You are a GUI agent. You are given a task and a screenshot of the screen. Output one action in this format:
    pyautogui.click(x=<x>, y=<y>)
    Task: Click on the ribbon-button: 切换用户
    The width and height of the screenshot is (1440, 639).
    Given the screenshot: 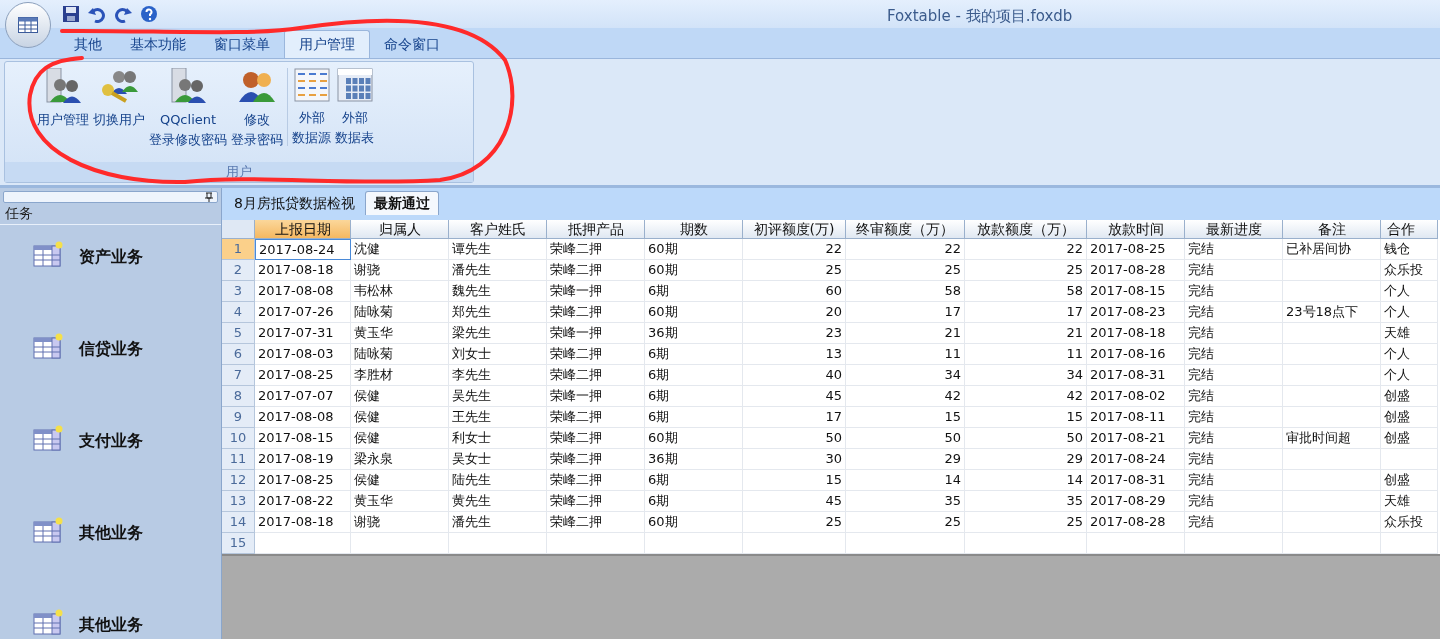 What is the action you would take?
    pyautogui.click(x=119, y=99)
    